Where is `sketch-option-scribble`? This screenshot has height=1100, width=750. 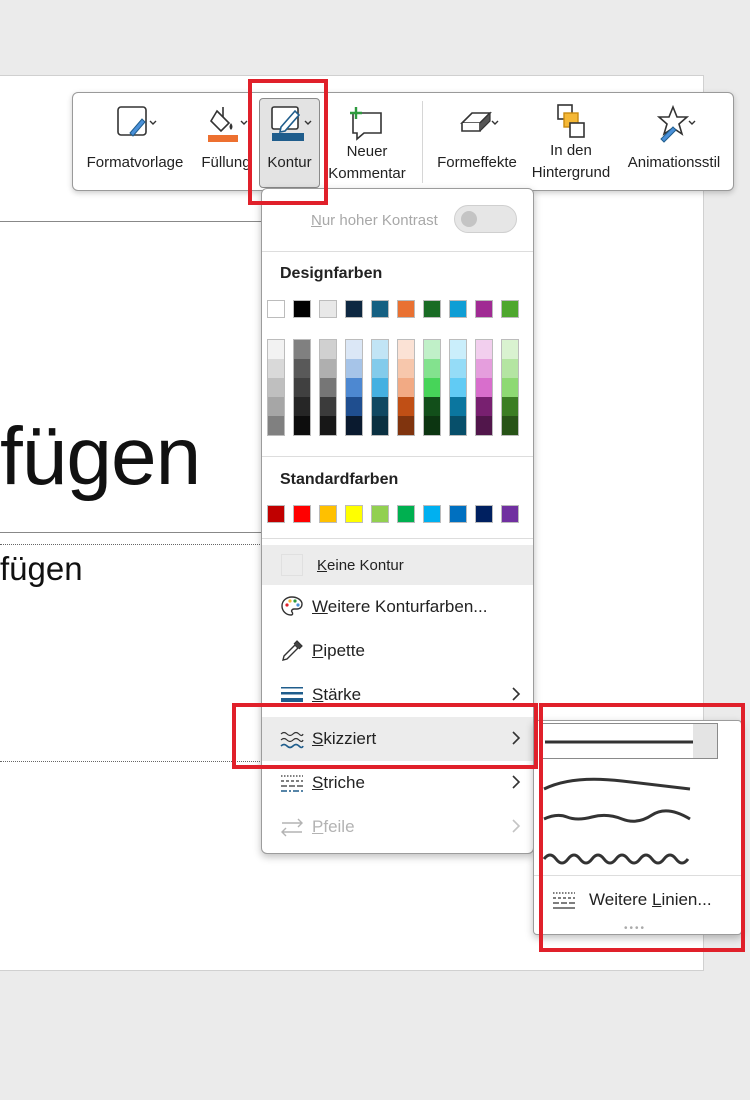 sketch-option-scribble is located at coordinates (617, 858).